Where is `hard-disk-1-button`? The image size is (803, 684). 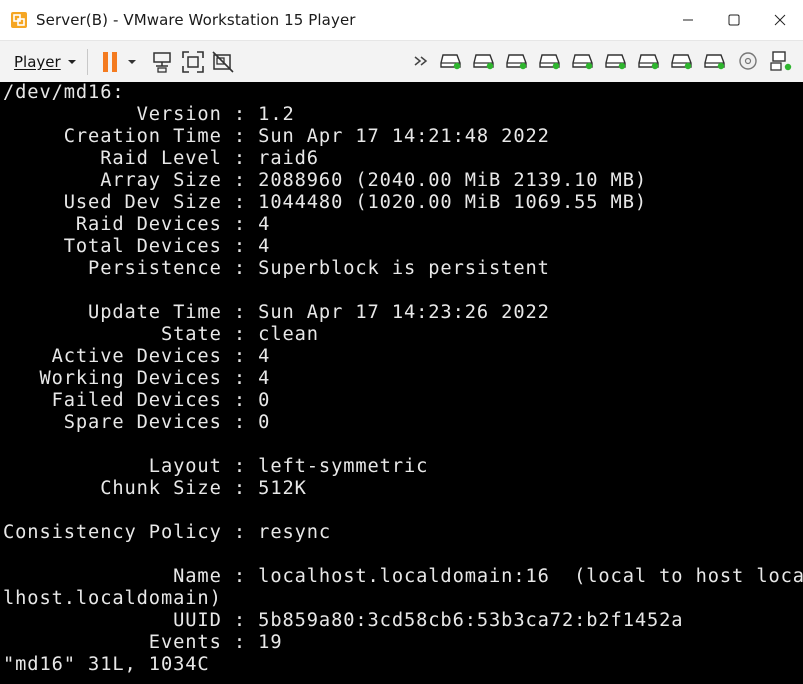 hard-disk-1-button is located at coordinates (450, 61).